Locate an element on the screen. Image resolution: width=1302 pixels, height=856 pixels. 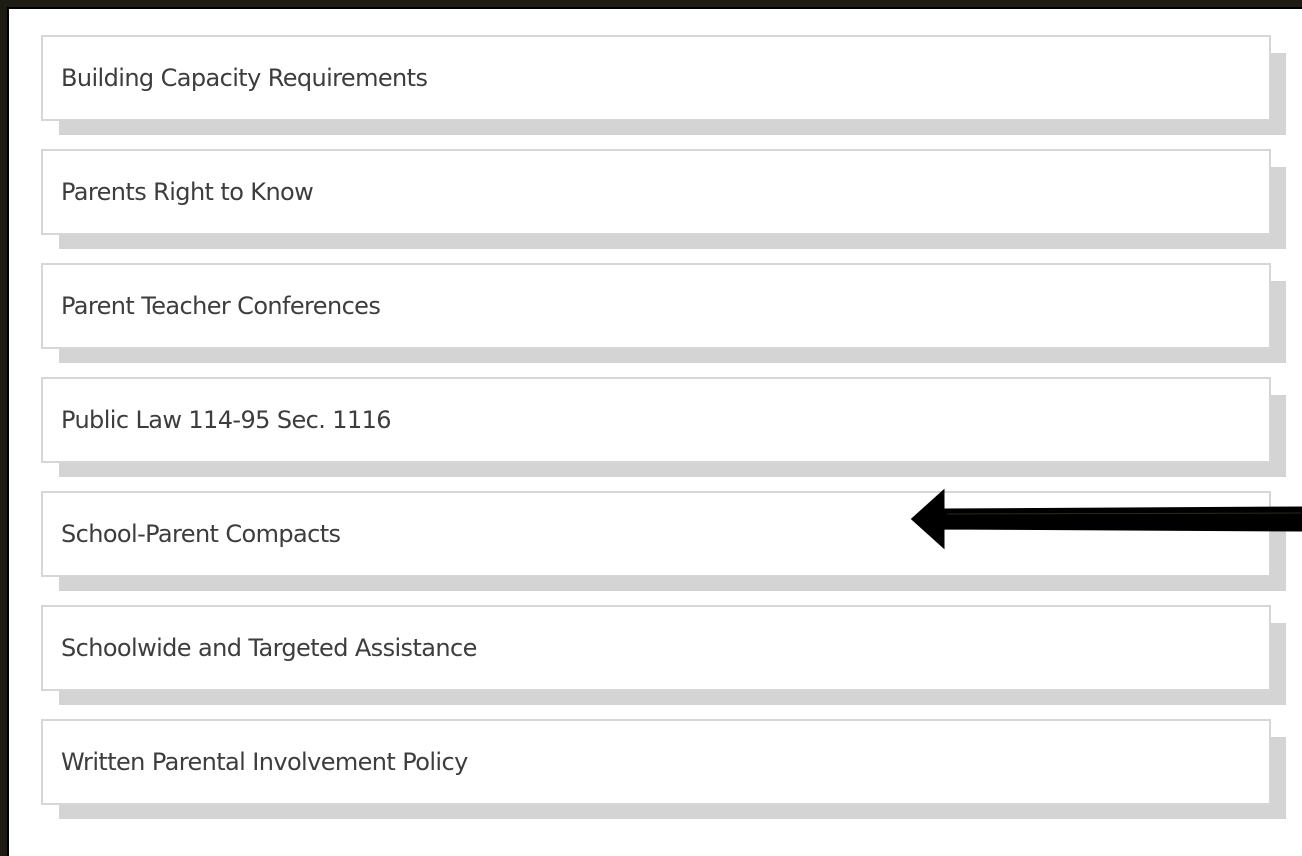
link-card-public-law: Public Law 114-95 Sec. 1116 is located at coordinates (656, 420).